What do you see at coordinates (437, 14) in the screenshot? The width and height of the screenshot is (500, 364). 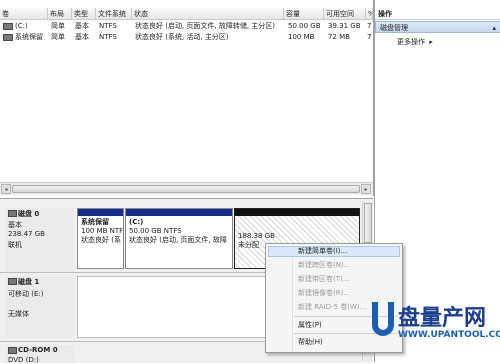 I see `actions-header: 操作` at bounding box center [437, 14].